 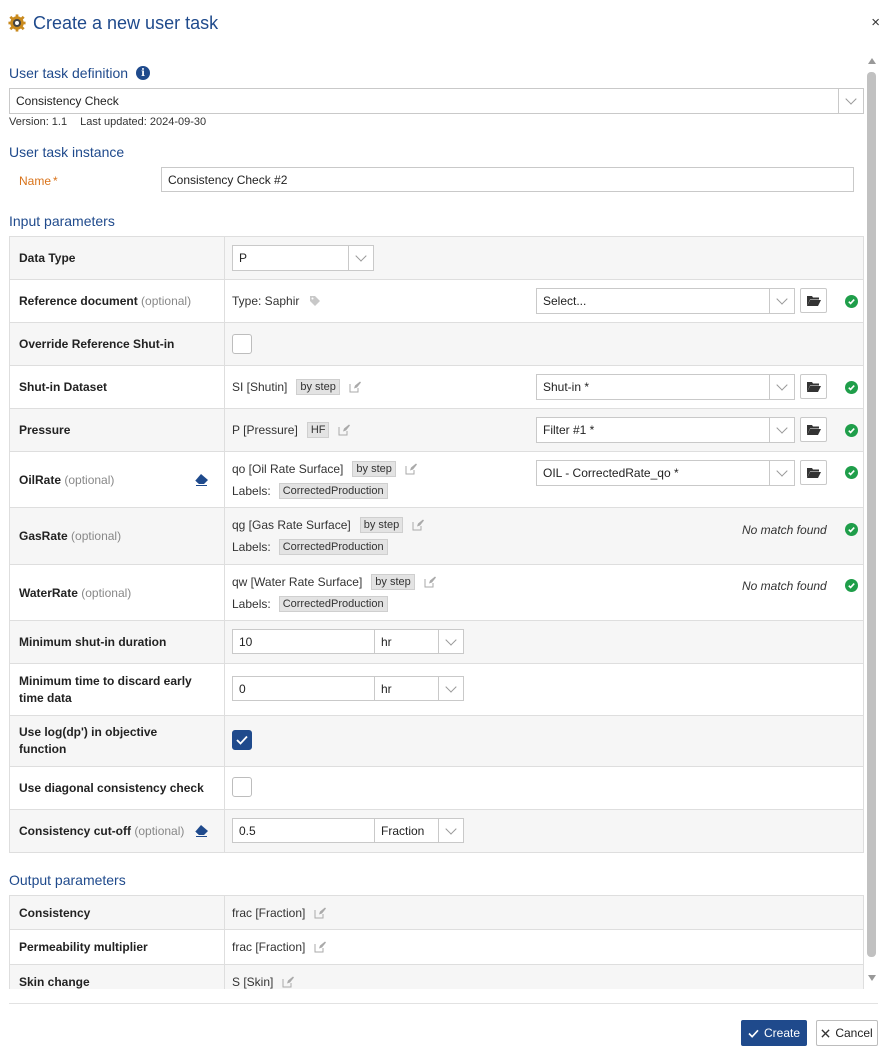 What do you see at coordinates (436, 913) in the screenshot?
I see `output-row: Consistency frac [Fraction]` at bounding box center [436, 913].